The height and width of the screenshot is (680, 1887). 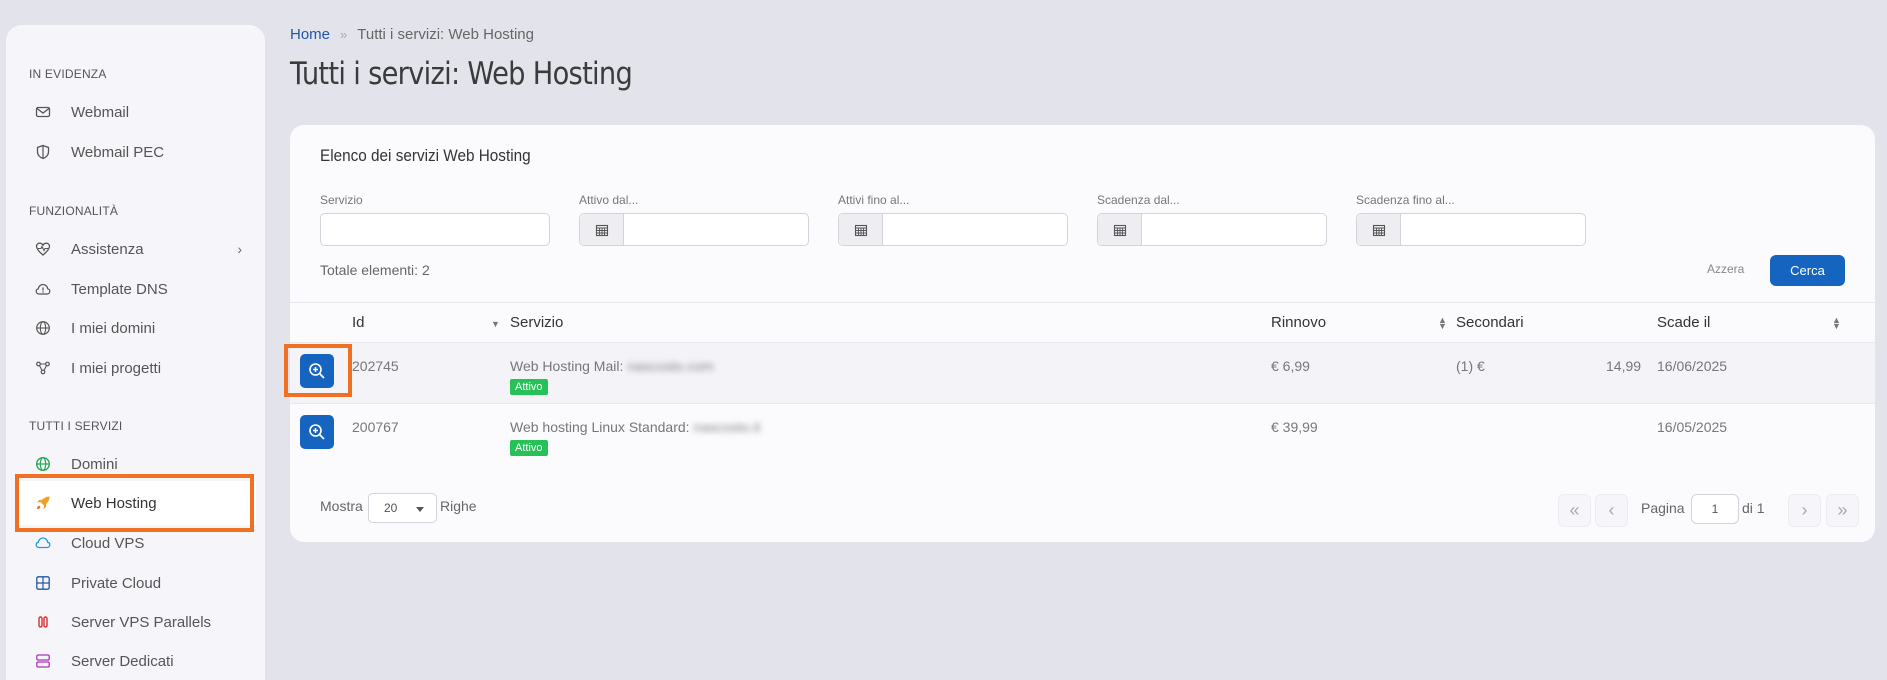 What do you see at coordinates (375, 366) in the screenshot?
I see `cell-id: 202745` at bounding box center [375, 366].